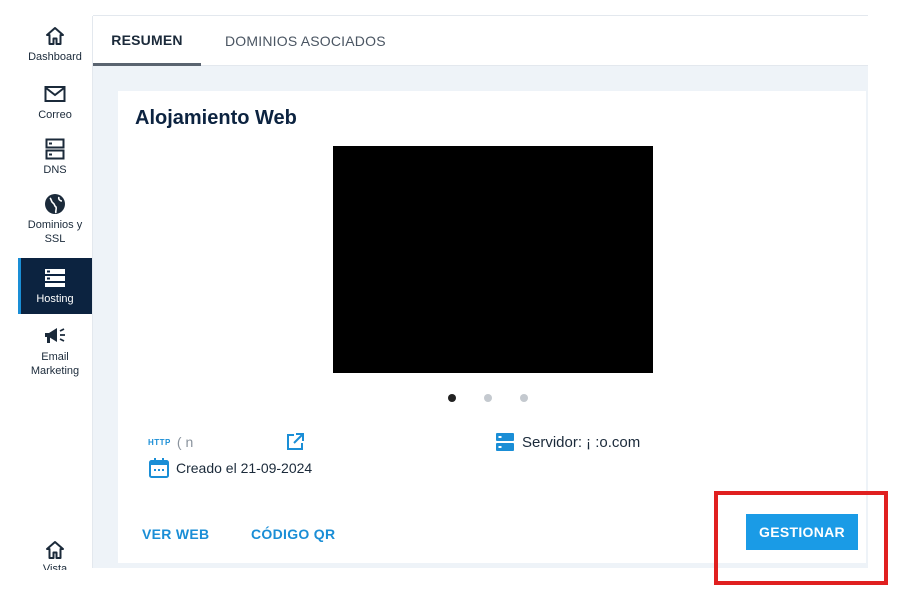 The height and width of the screenshot is (601, 910). I want to click on sidebar-item-hosting: Hosting, so click(55, 286).